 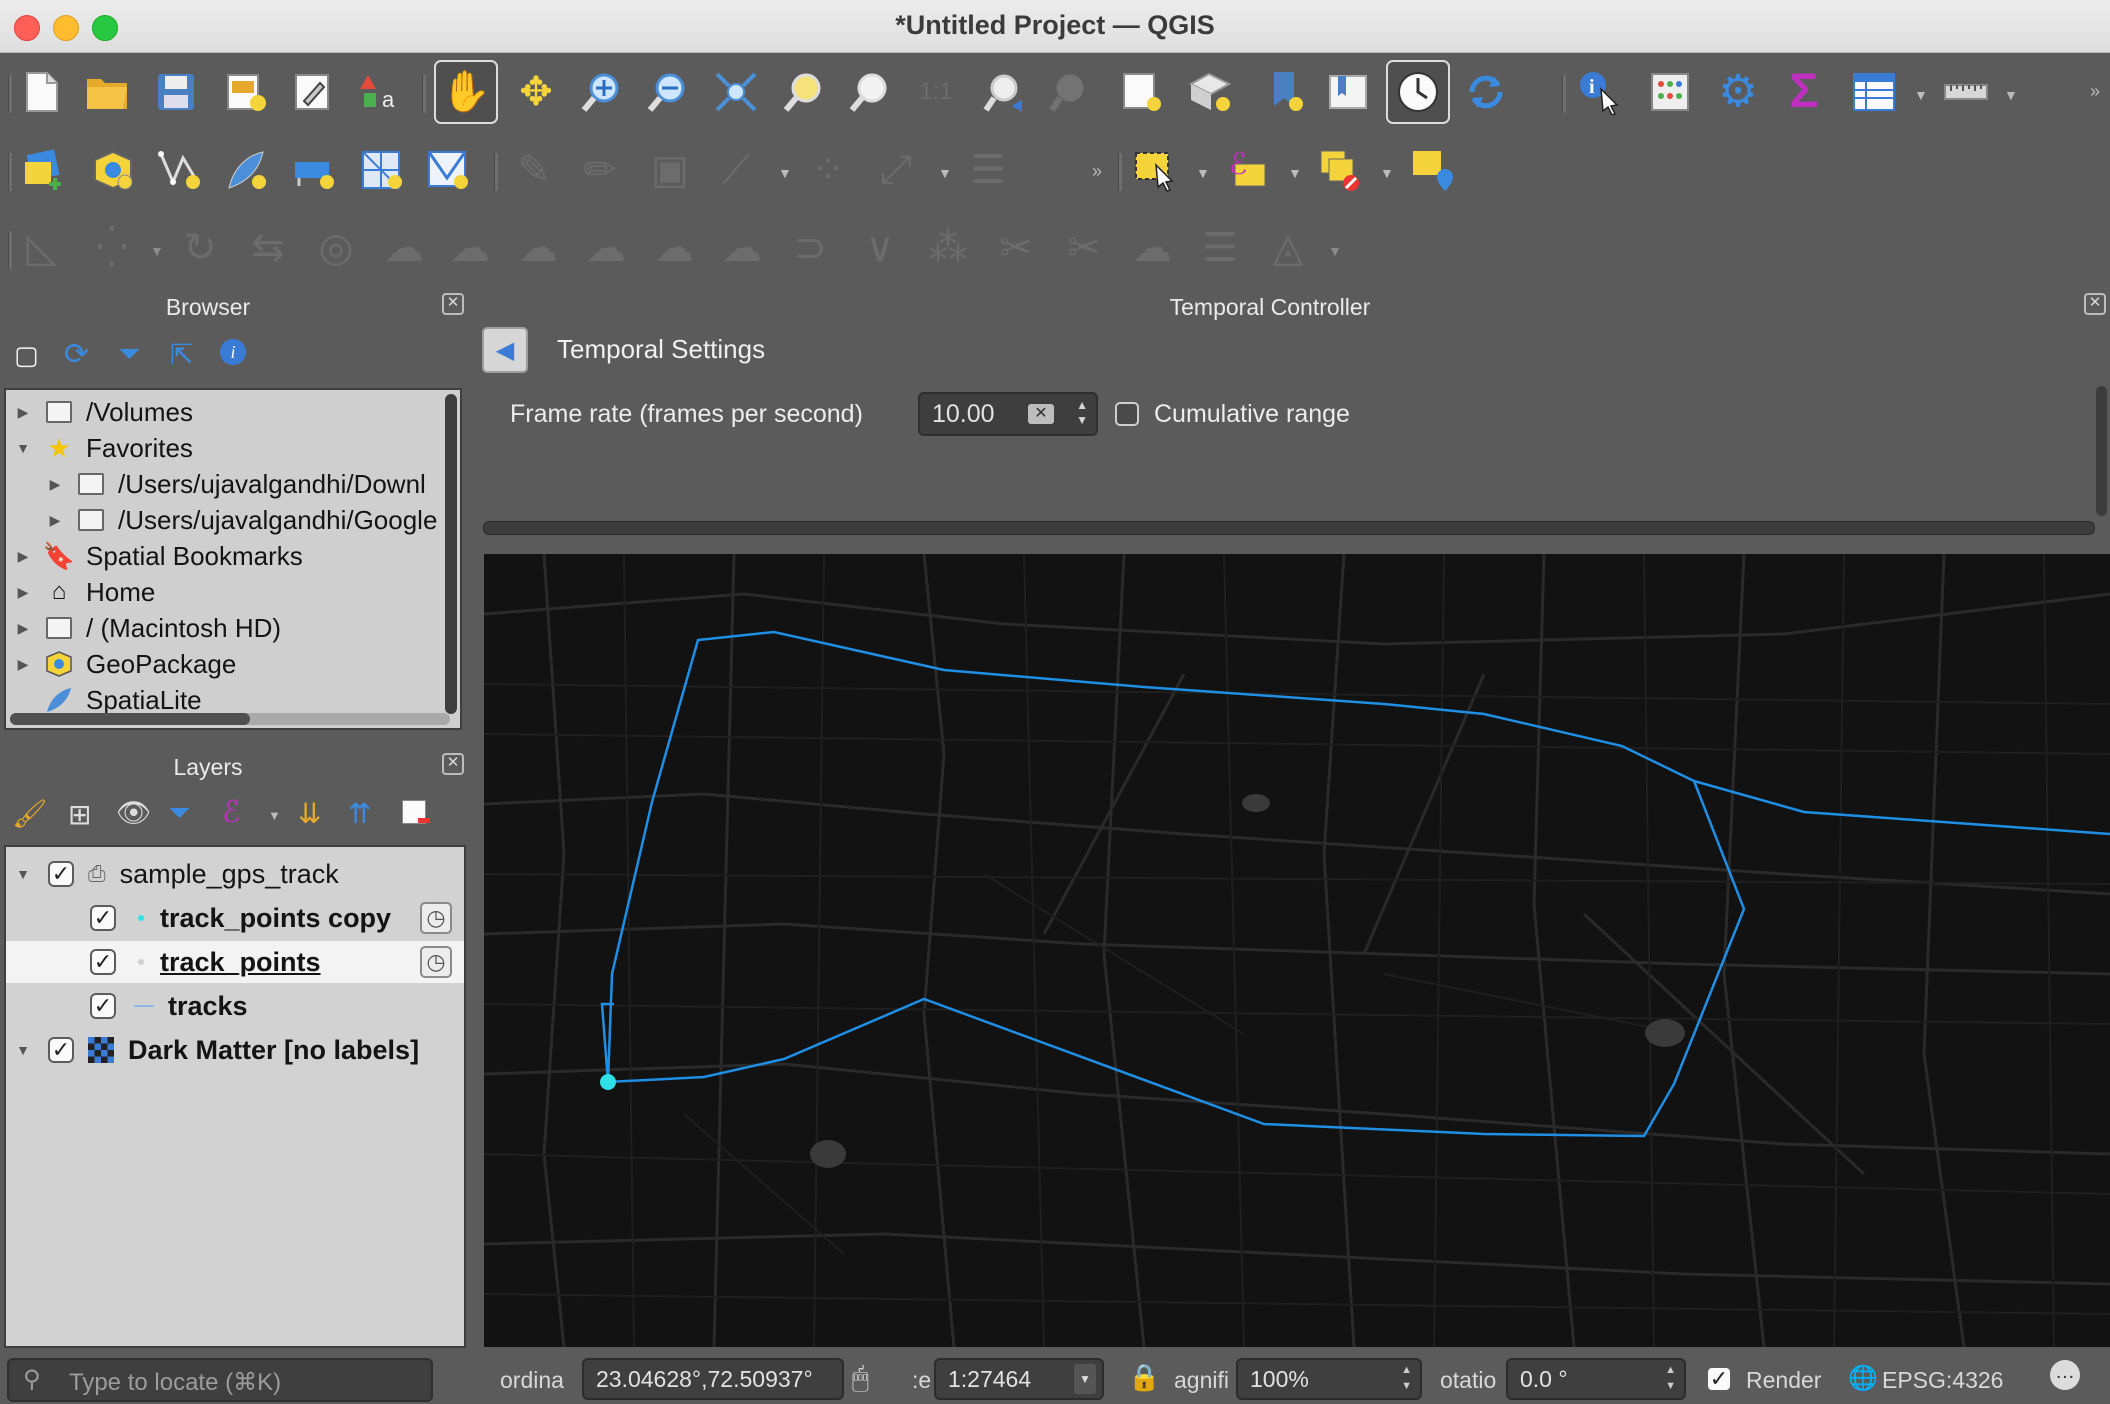 I want to click on collapse-all-icon: ⇱, so click(x=181, y=354).